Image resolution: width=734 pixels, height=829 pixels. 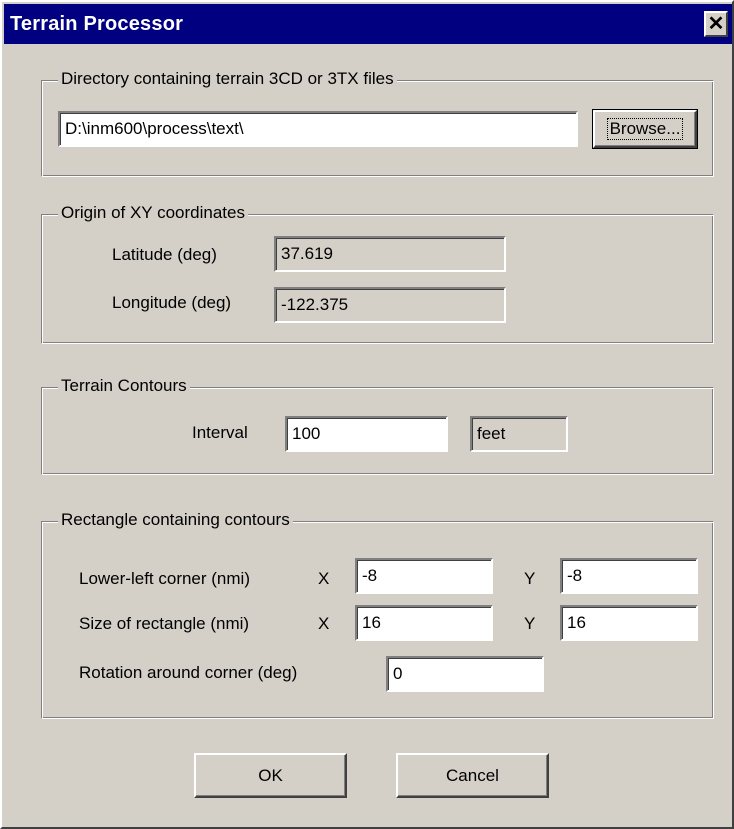 What do you see at coordinates (164, 623) in the screenshot?
I see `size-label: Size of rectangle (nmi)` at bounding box center [164, 623].